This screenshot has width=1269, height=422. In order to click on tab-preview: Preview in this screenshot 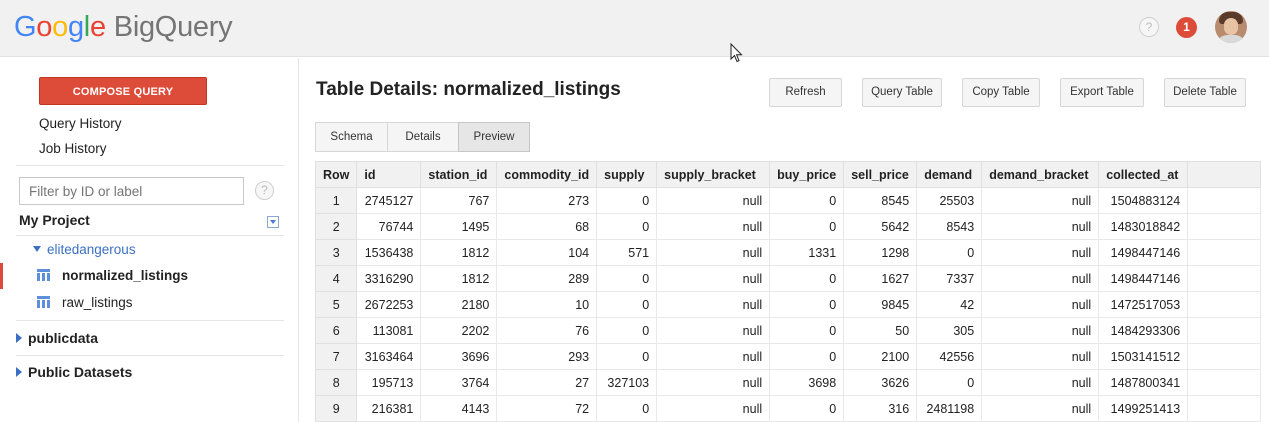, I will do `click(494, 137)`.